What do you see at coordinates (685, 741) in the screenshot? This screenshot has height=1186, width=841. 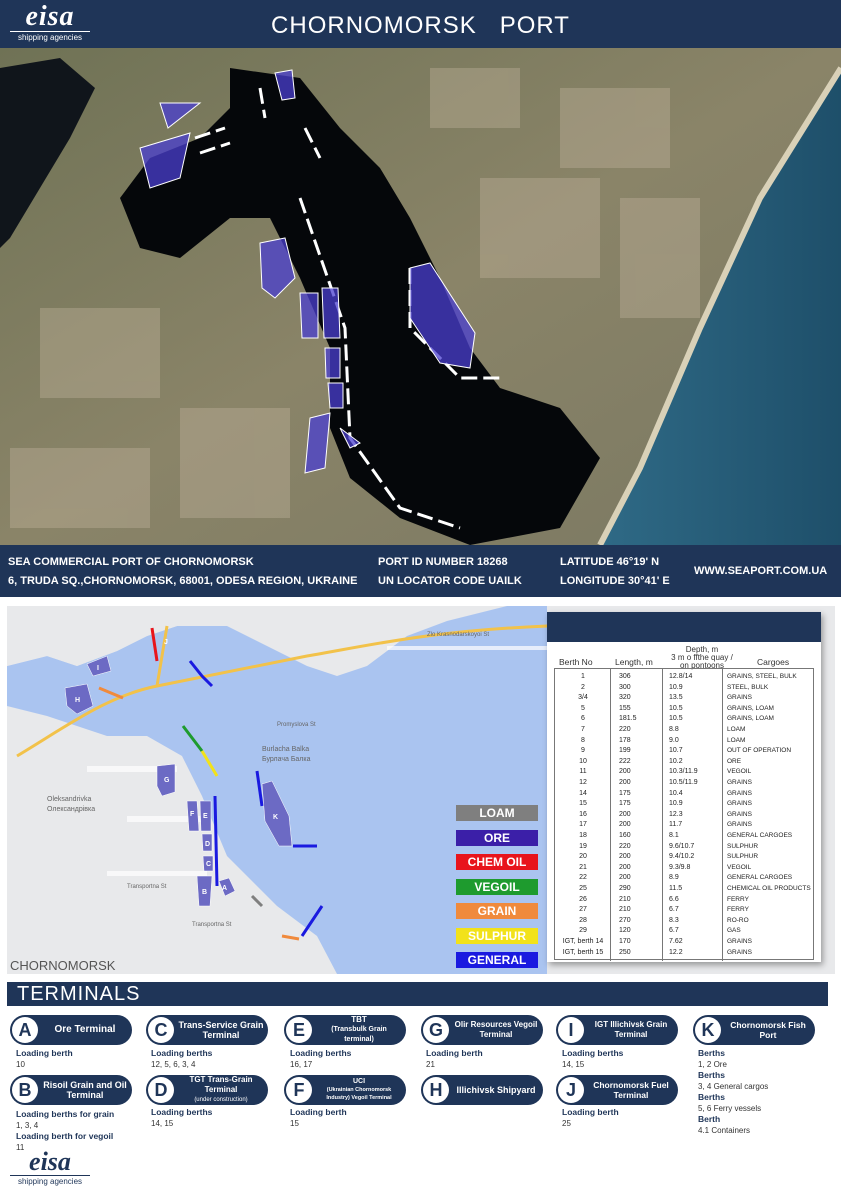 I see `table-row: 8 178 9.0 LOAM` at bounding box center [685, 741].